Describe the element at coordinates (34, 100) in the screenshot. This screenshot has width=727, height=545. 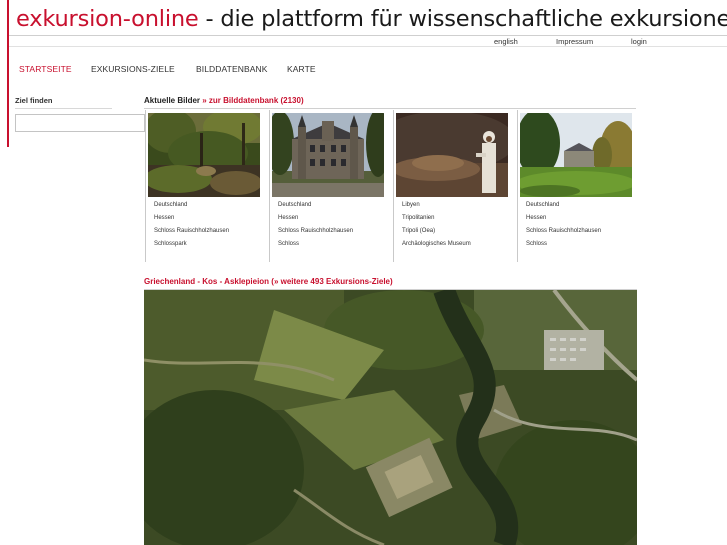
I see `find-destination-label: Ziel finden` at that location.